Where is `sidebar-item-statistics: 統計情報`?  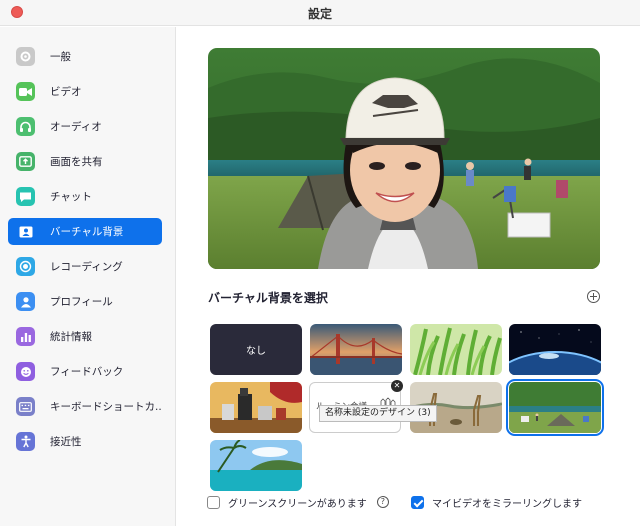
sidebar-item-statistics: 統計情報 is located at coordinates (85, 336).